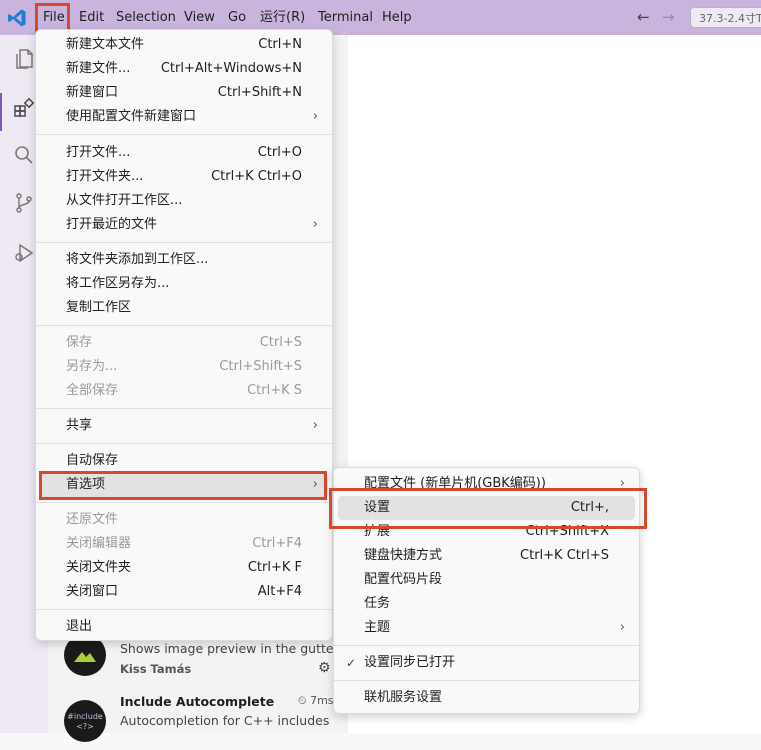 The image size is (761, 750). Describe the element at coordinates (99, 307) in the screenshot. I see `menu-item-label: 复制工作区` at that location.